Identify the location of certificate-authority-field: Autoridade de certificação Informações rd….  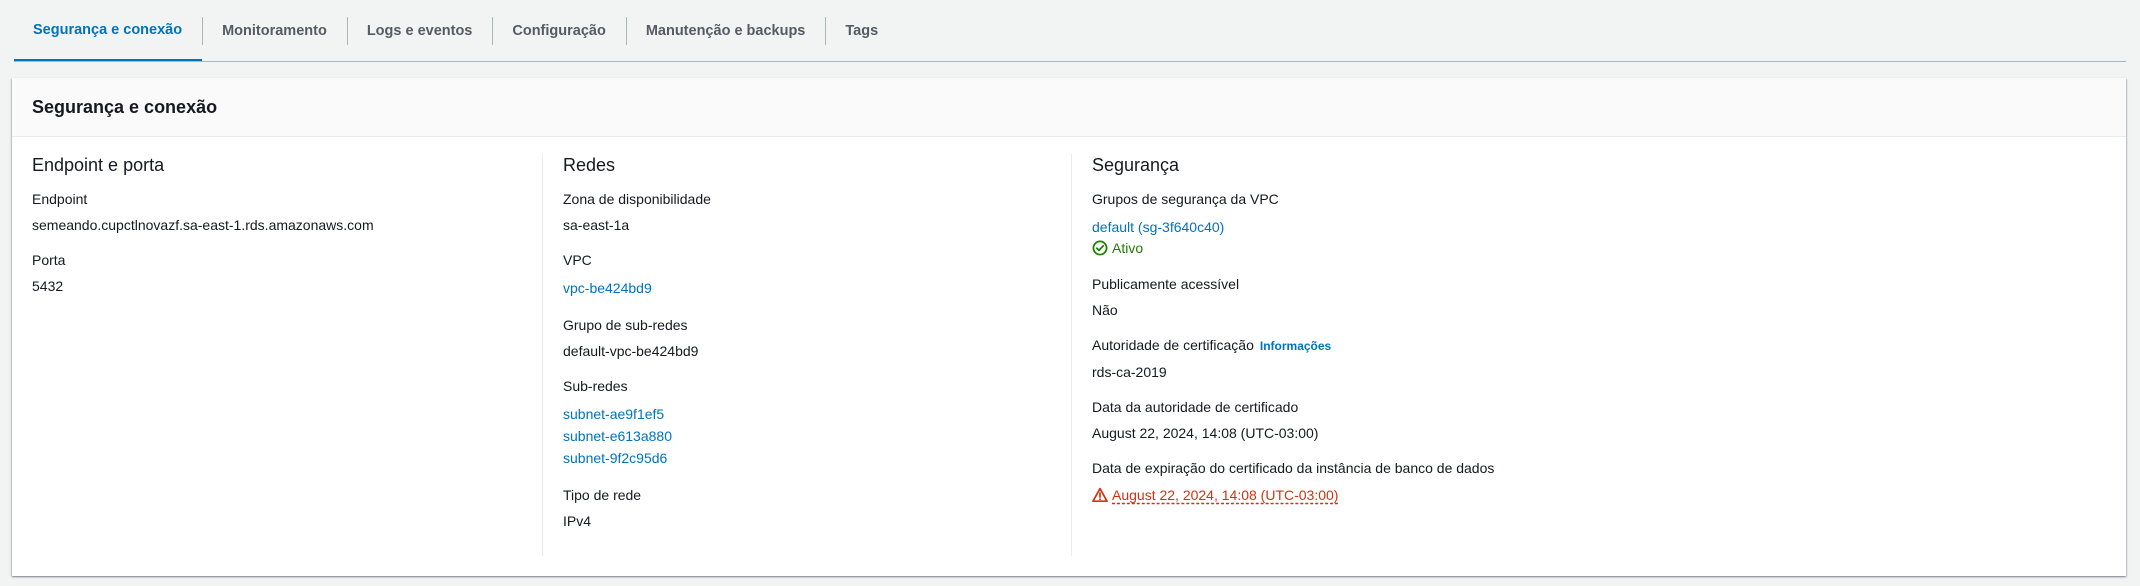
(1571, 358).